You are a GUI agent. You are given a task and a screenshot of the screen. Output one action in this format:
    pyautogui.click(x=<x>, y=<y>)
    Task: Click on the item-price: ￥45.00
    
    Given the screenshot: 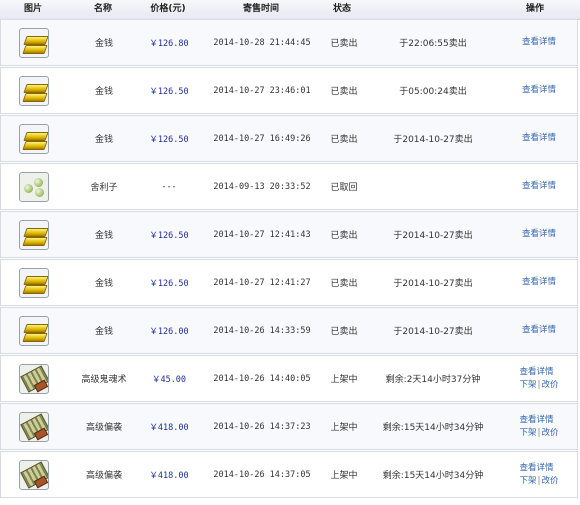 What is the action you would take?
    pyautogui.click(x=169, y=379)
    